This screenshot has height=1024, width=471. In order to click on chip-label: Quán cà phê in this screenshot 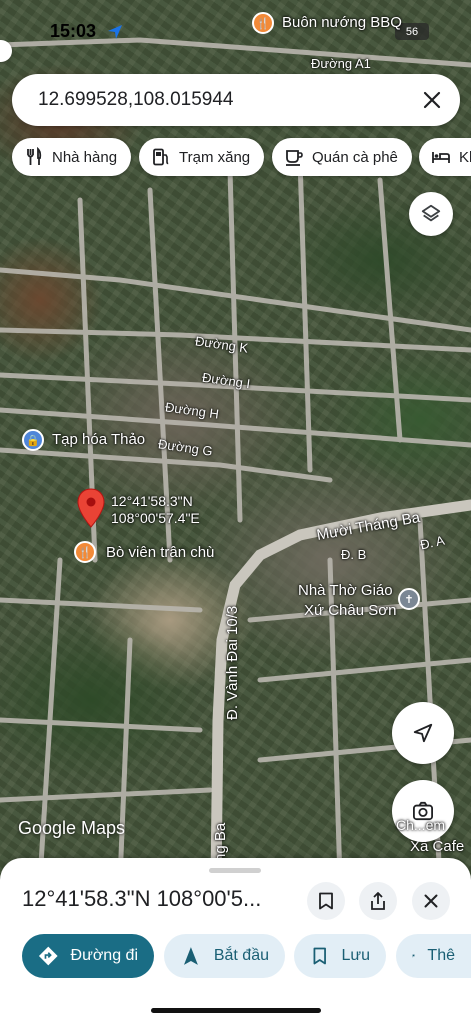, I will do `click(355, 157)`.